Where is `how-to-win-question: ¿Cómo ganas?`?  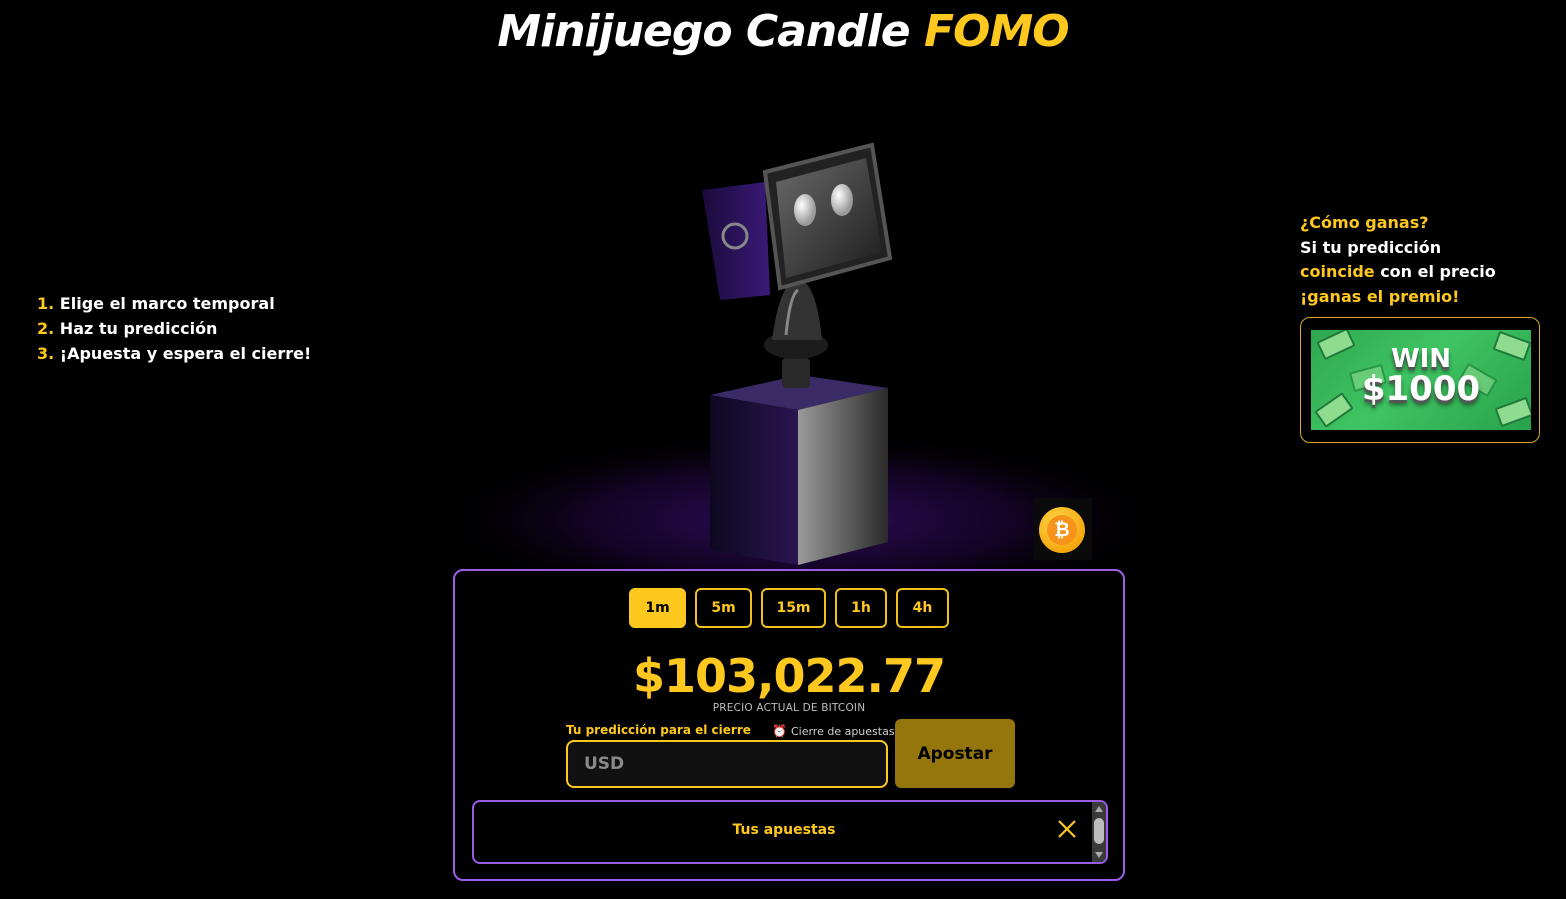
how-to-win-question: ¿Cómo ganas? is located at coordinates (1364, 222).